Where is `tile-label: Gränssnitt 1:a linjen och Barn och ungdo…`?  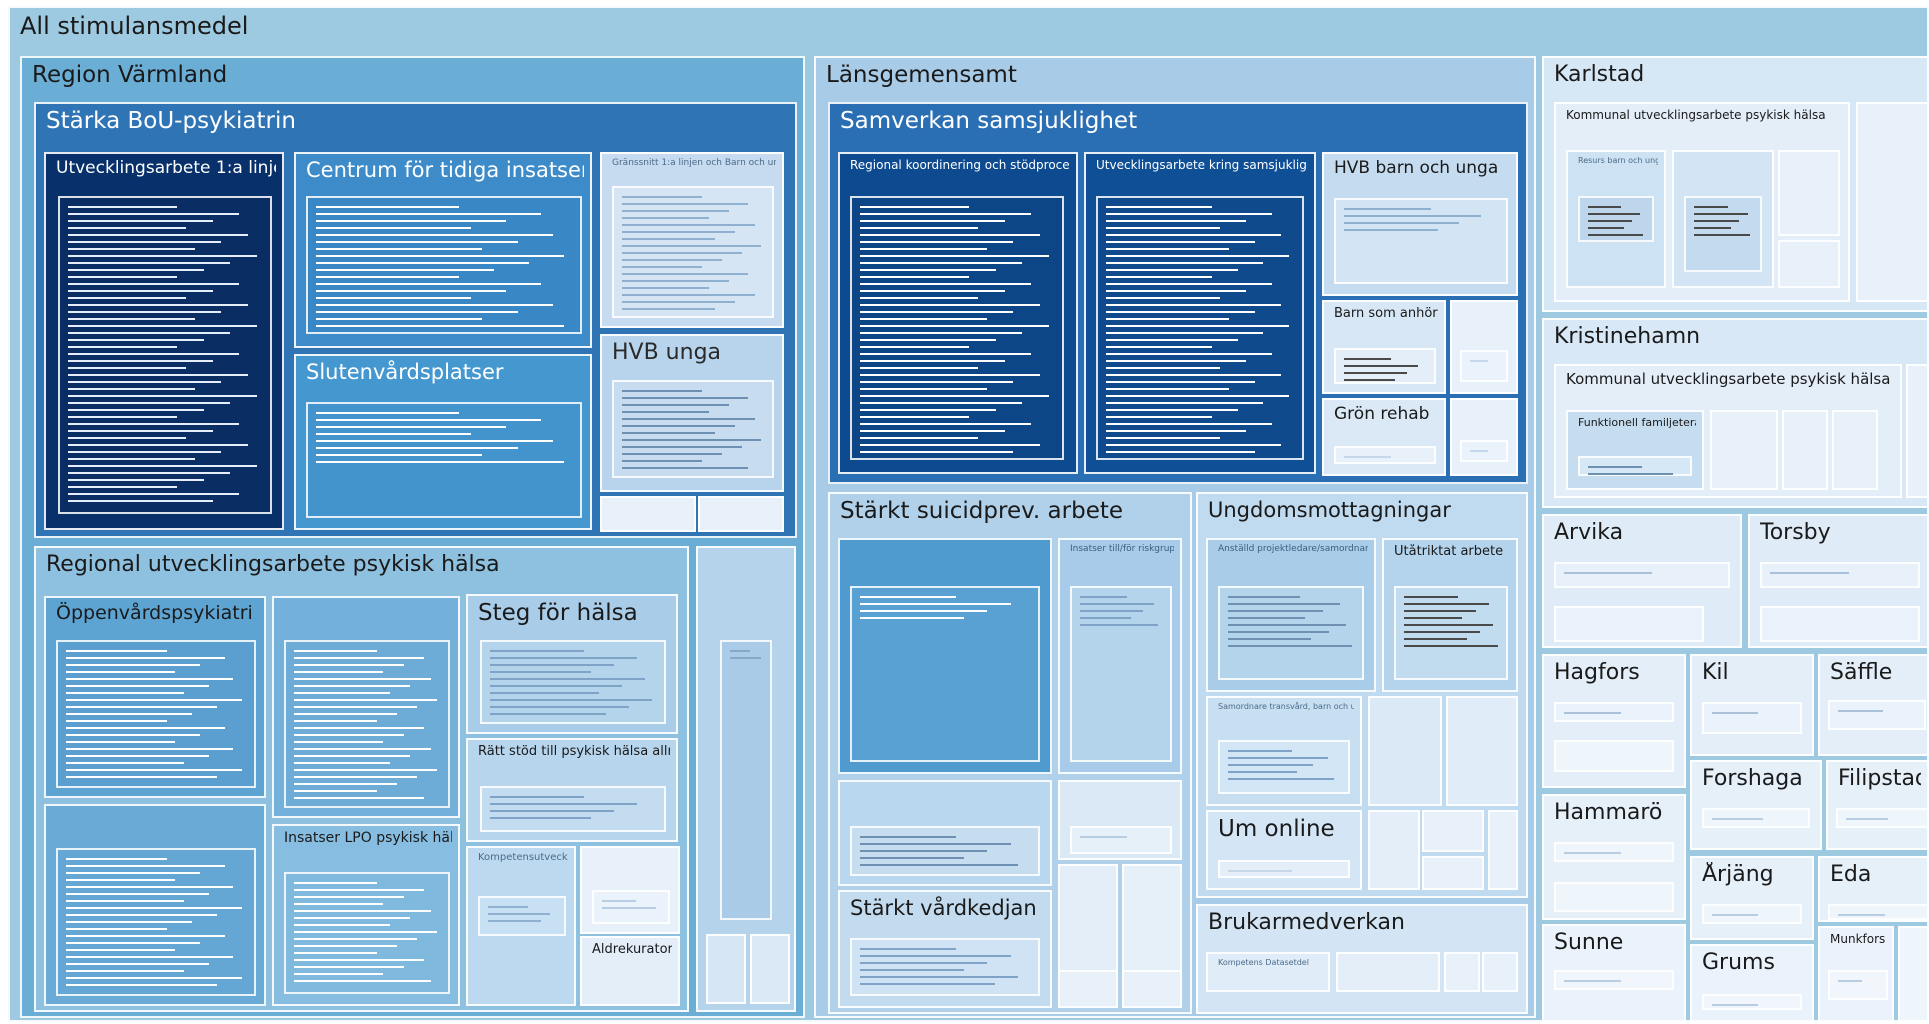 tile-label: Gränssnitt 1:a linjen och Barn och ungdo… is located at coordinates (694, 163).